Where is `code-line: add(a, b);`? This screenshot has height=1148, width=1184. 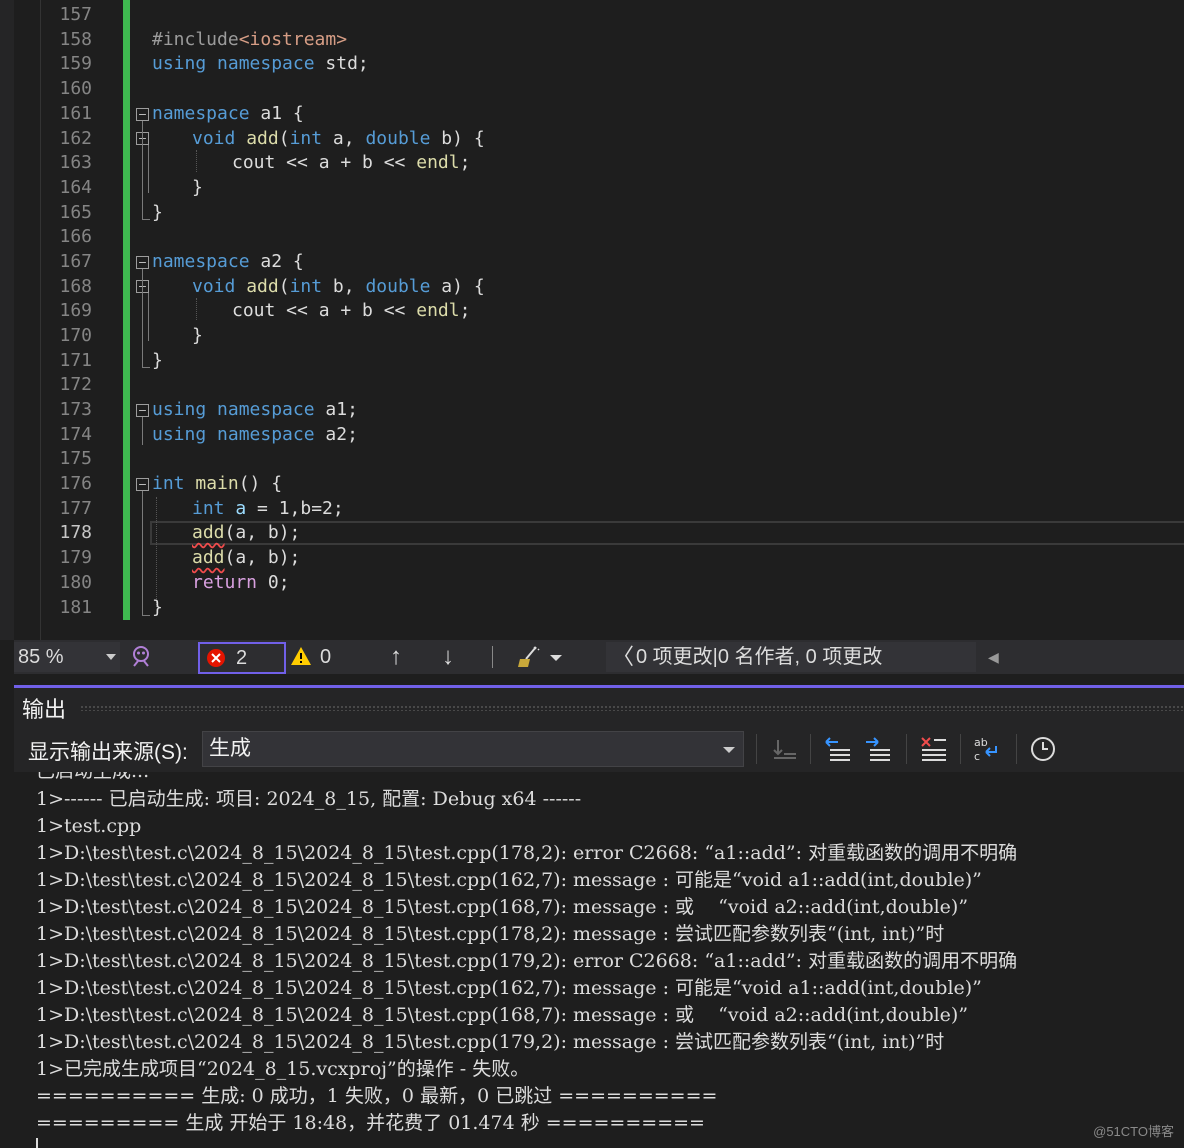
code-line: add(a, b); is located at coordinates (246, 557).